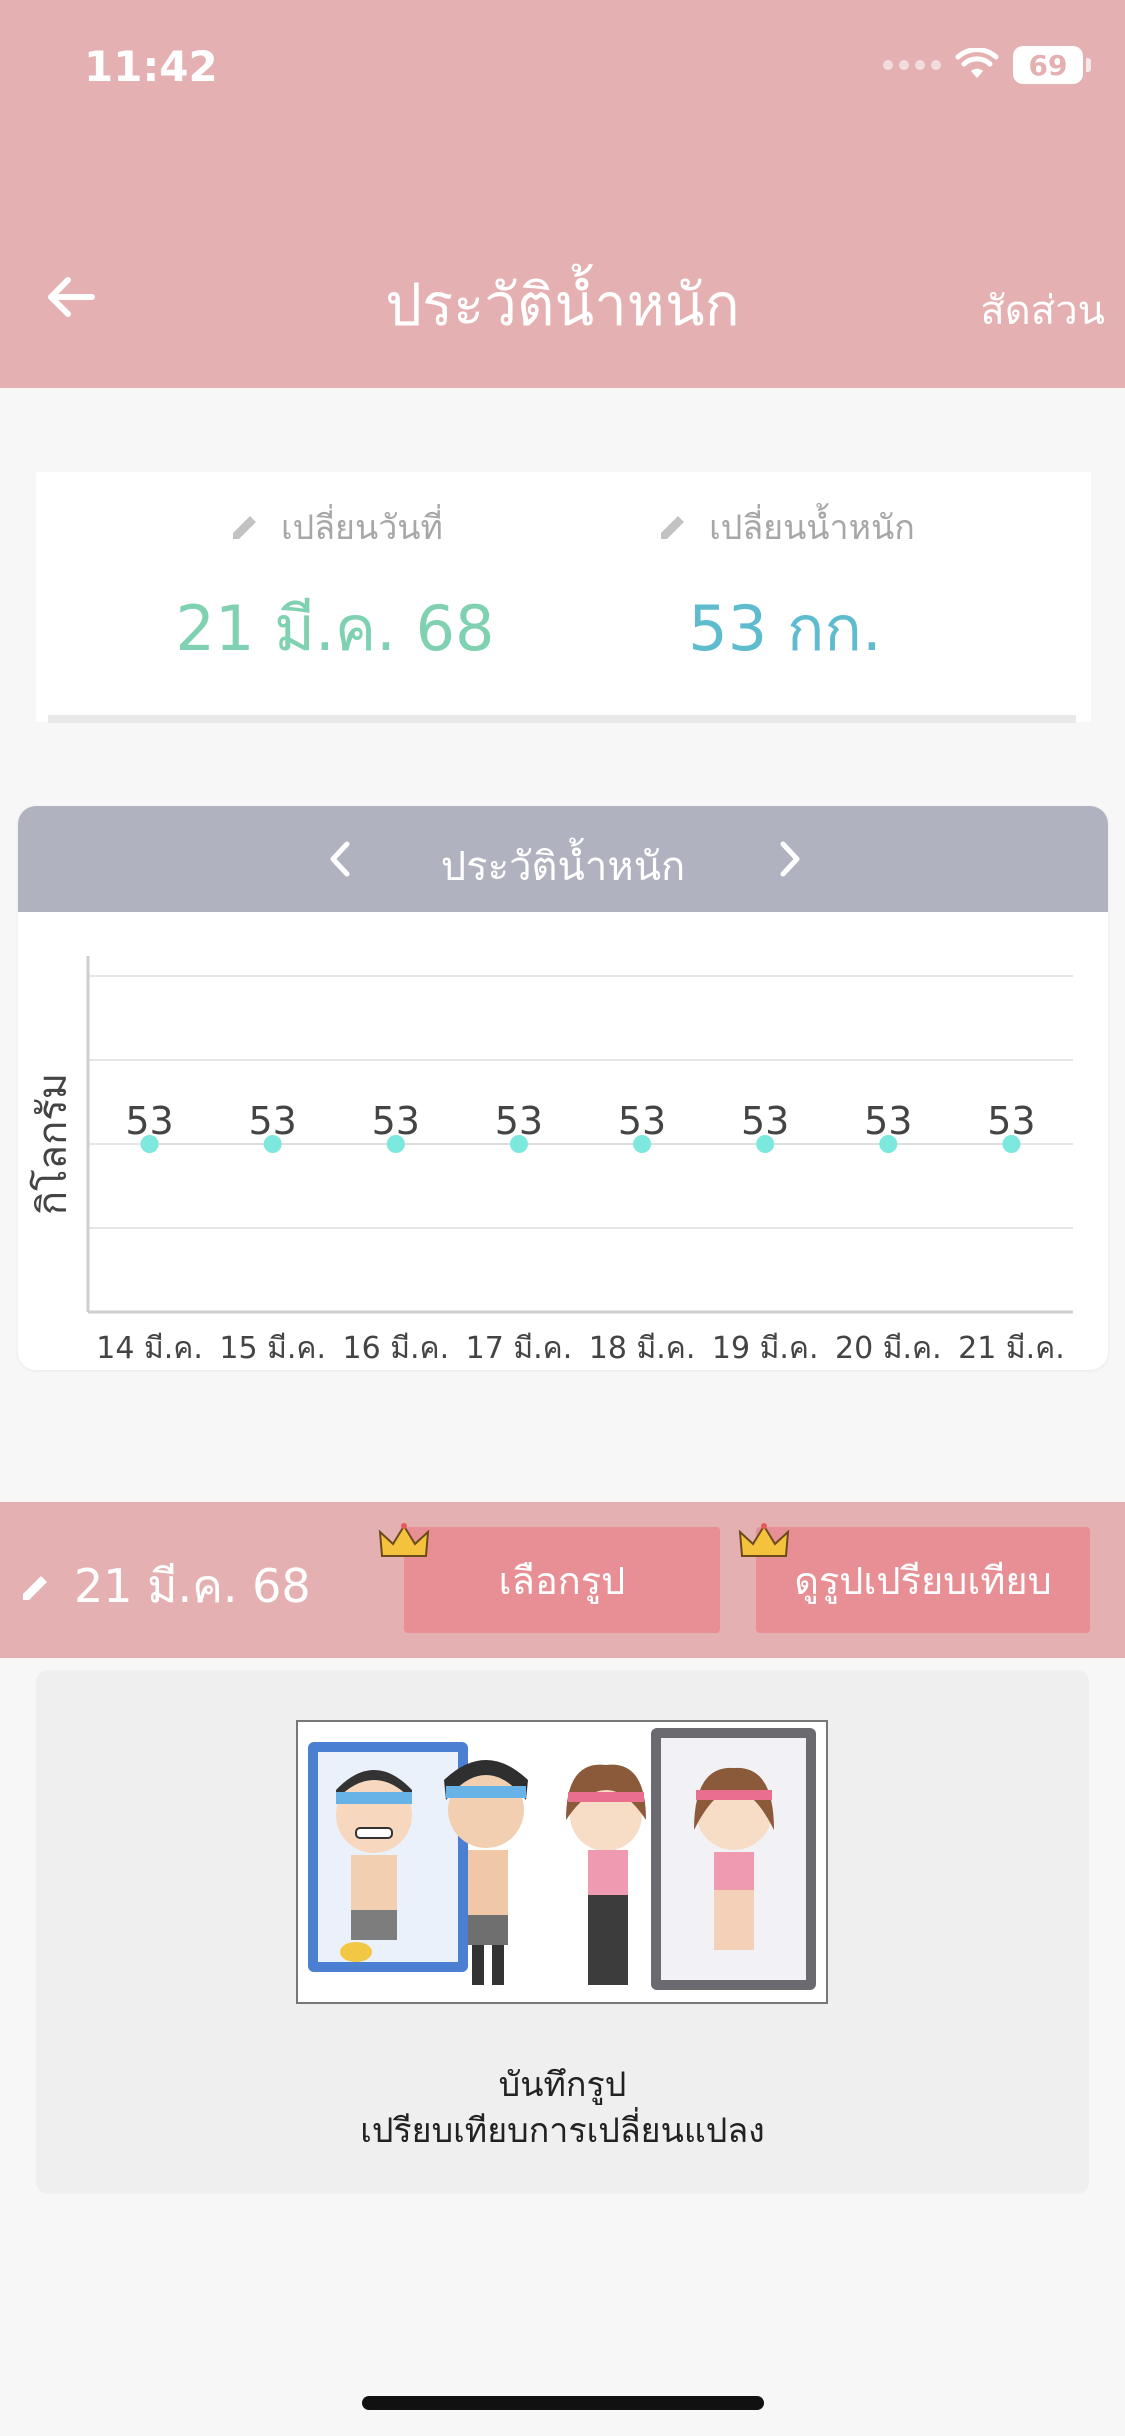  Describe the element at coordinates (812, 528) in the screenshot. I see `change-weight-label: เปลี่ยนน้ำหนัก` at that location.